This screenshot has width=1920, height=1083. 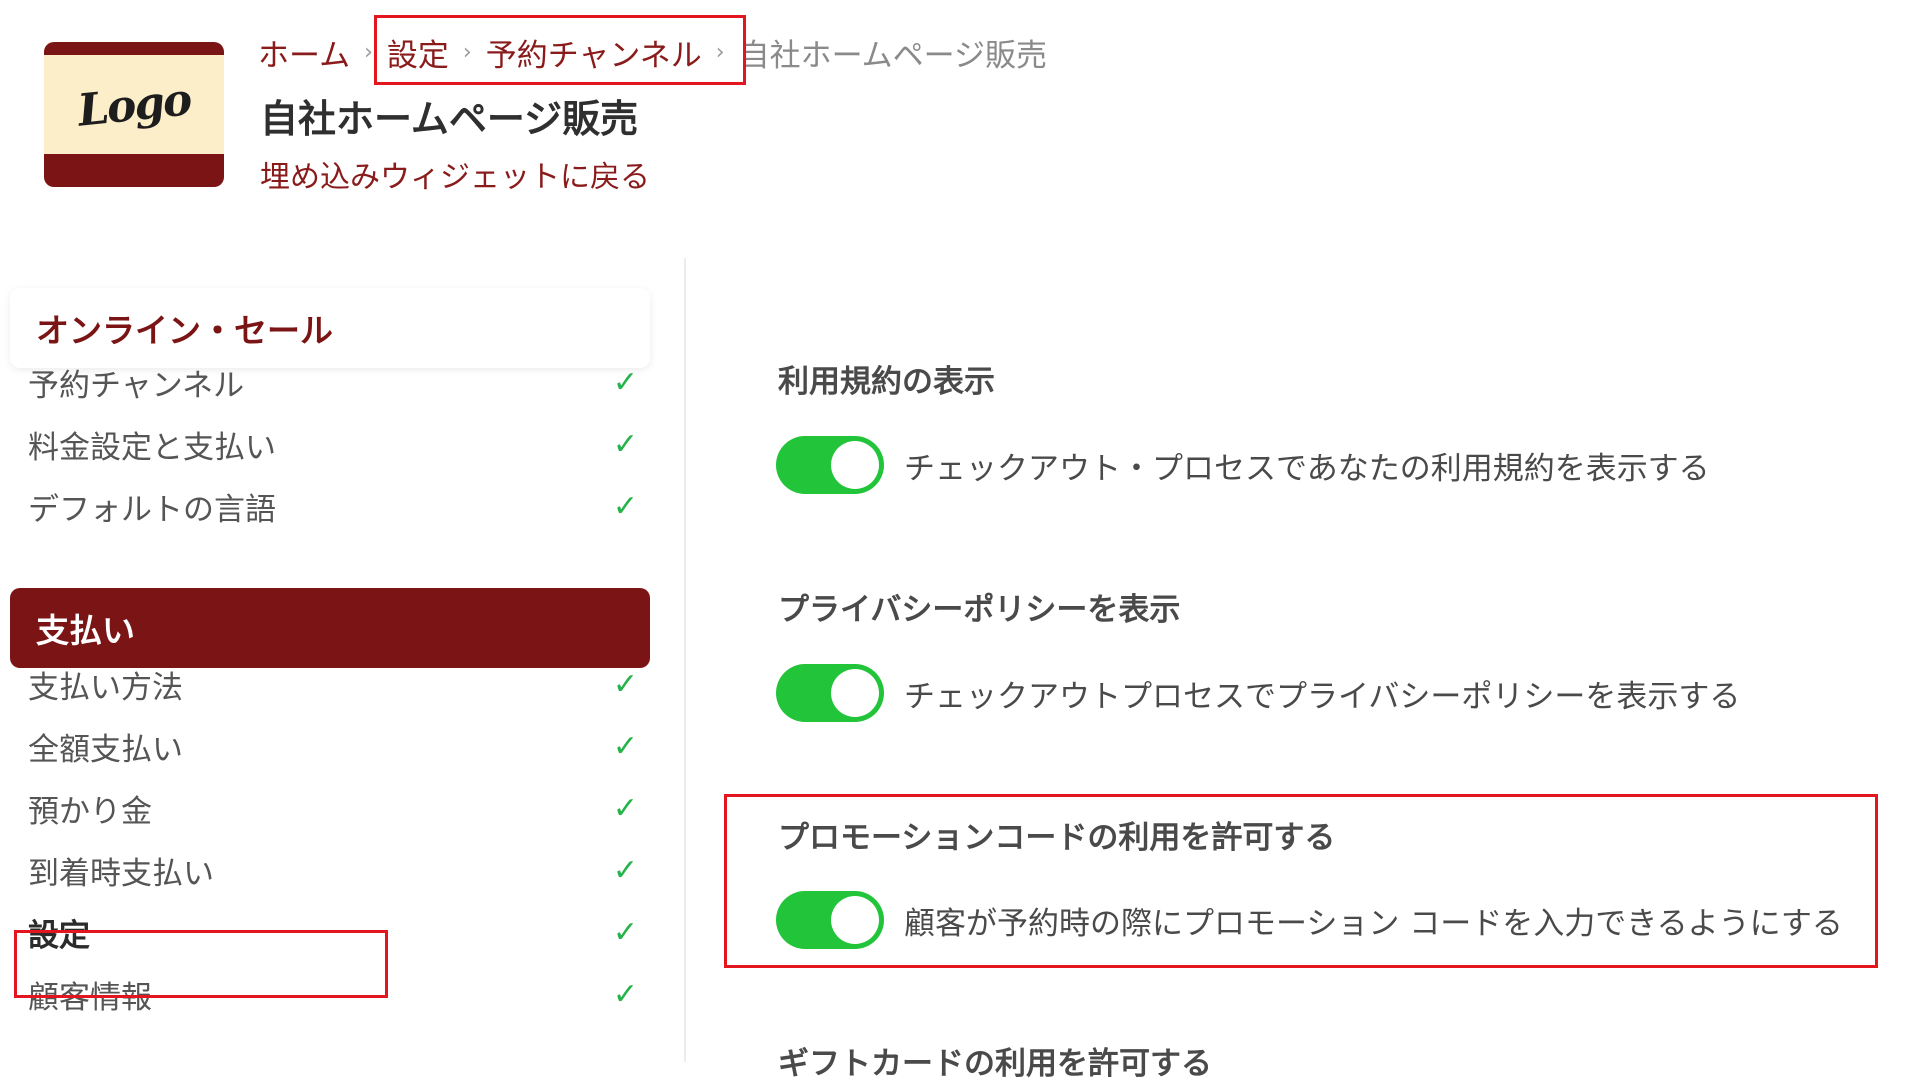 I want to click on terms-toggle, so click(x=830, y=465).